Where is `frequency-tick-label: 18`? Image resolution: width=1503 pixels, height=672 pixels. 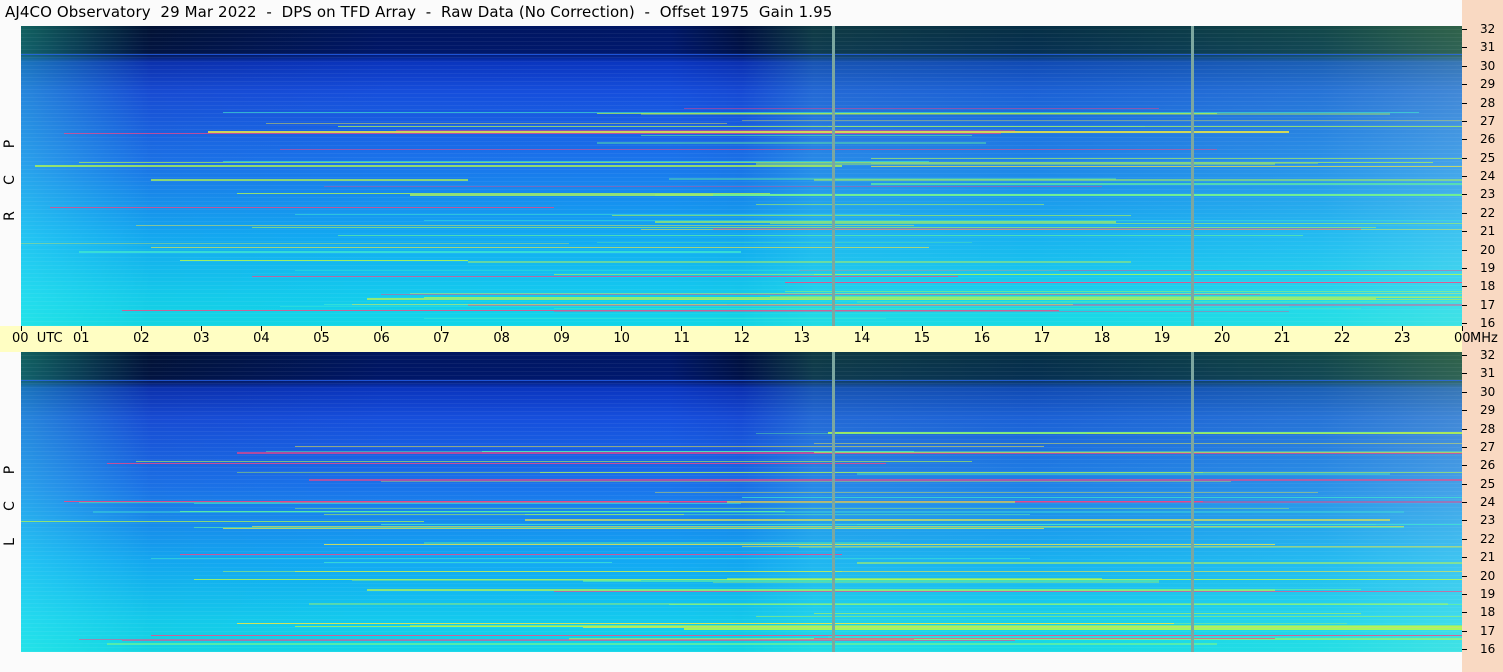 frequency-tick-label: 18 is located at coordinates (1488, 286).